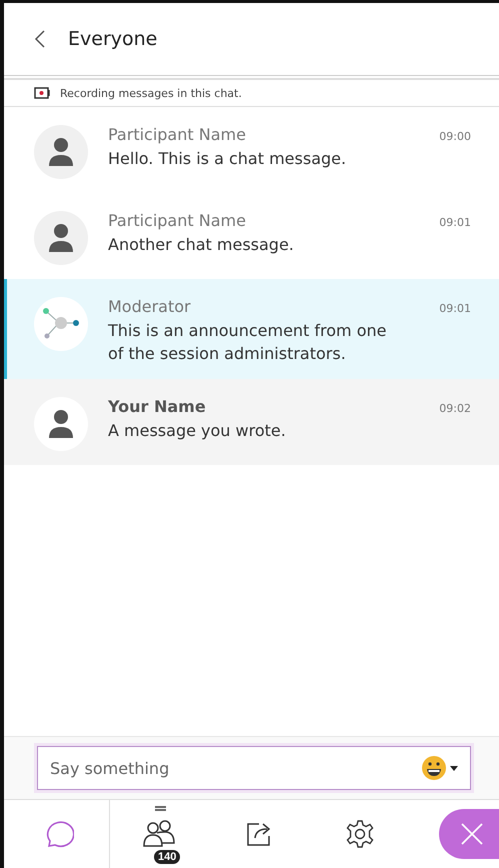 The width and height of the screenshot is (499, 868). Describe the element at coordinates (113, 39) in the screenshot. I see `chat-title: Everyone` at that location.